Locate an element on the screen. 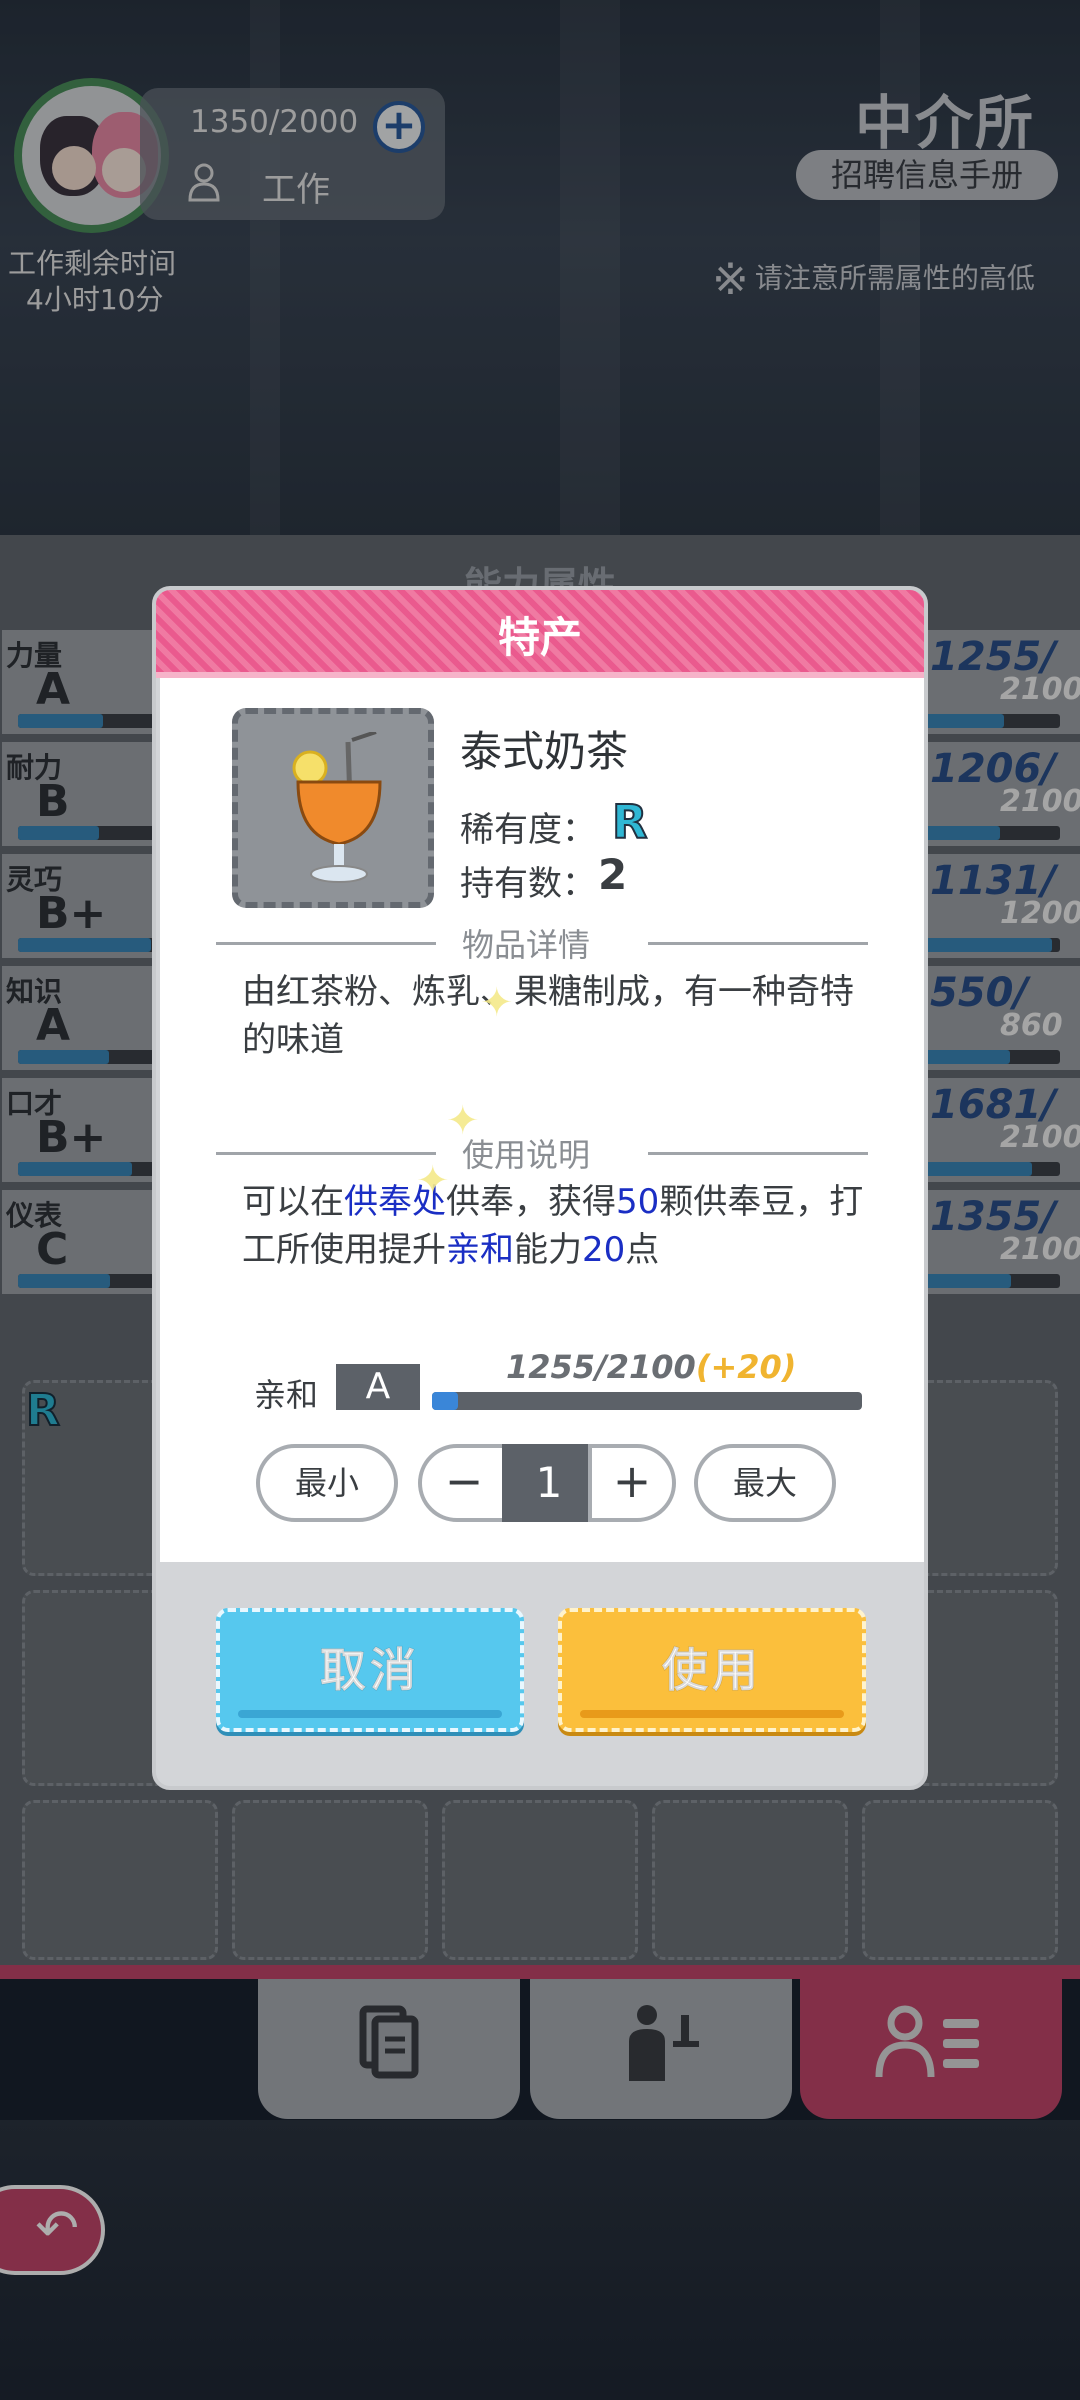  details-title: 物品详情 is located at coordinates (526, 945).